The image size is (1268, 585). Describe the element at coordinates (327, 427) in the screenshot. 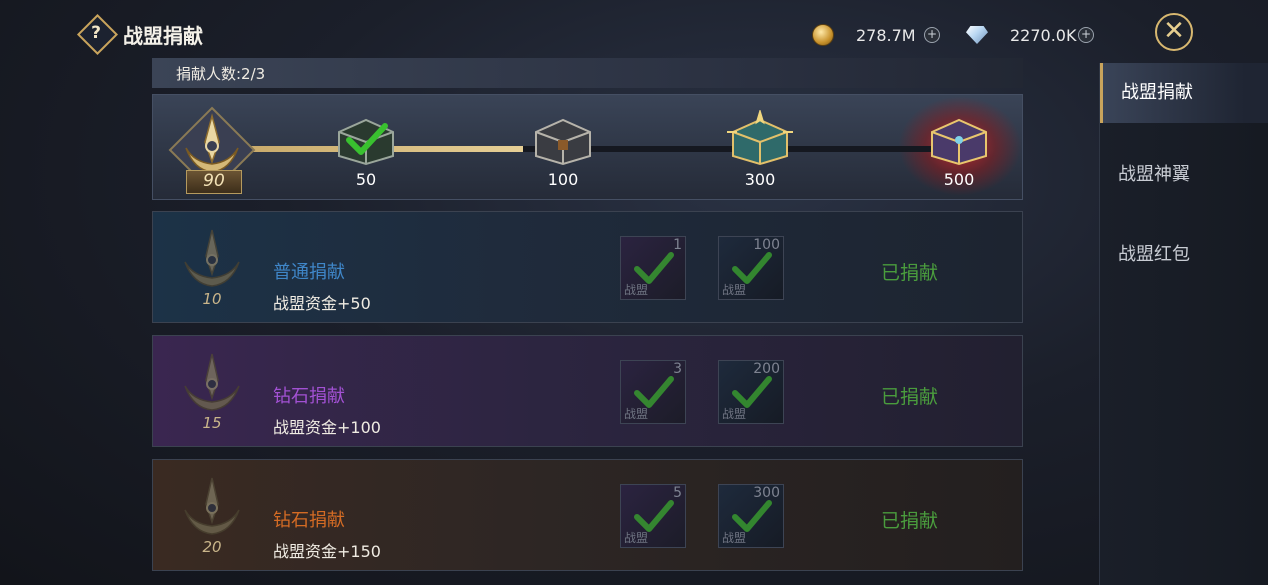

I see `row-reward-text: 战盟资金+100` at that location.